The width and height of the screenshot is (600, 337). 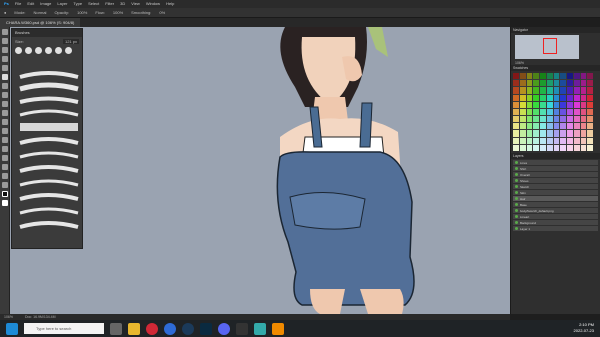 What do you see at coordinates (5, 149) in the screenshot?
I see `type-tool-icon` at bounding box center [5, 149].